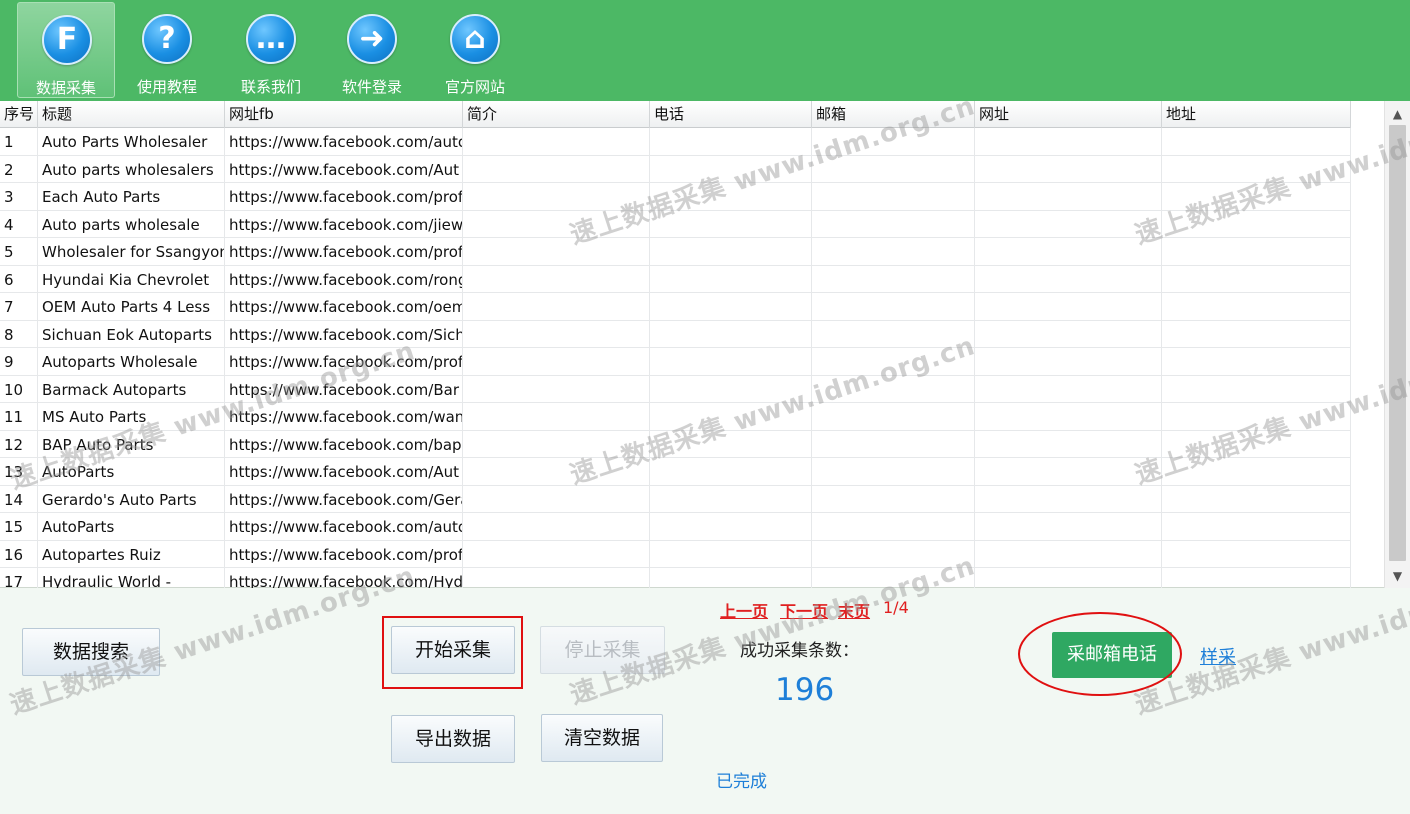 This screenshot has height=814, width=1410. I want to click on table-cell: BAP Auto Parts, so click(131, 444).